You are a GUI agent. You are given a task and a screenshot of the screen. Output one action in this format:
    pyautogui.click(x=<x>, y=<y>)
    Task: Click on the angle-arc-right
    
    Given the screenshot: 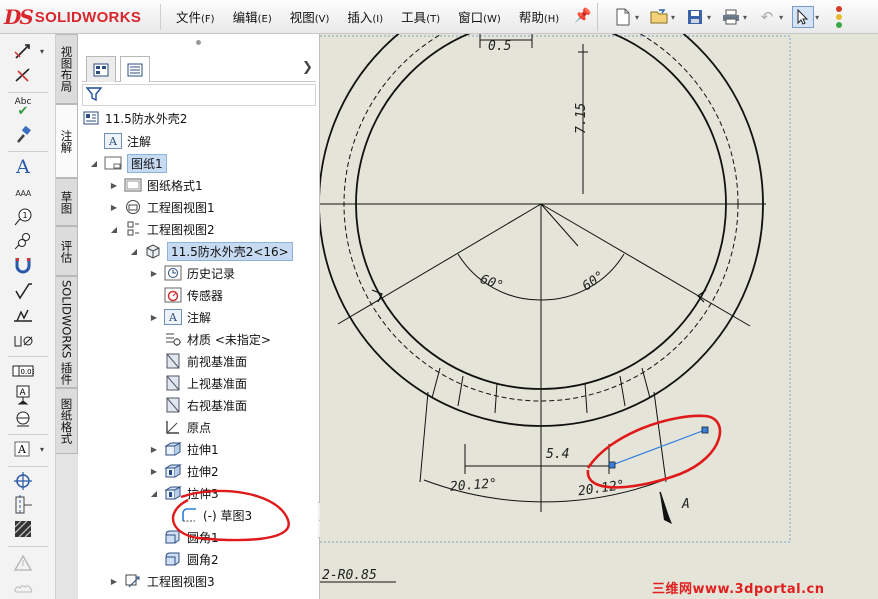 What is the action you would take?
    pyautogui.click(x=582, y=277)
    